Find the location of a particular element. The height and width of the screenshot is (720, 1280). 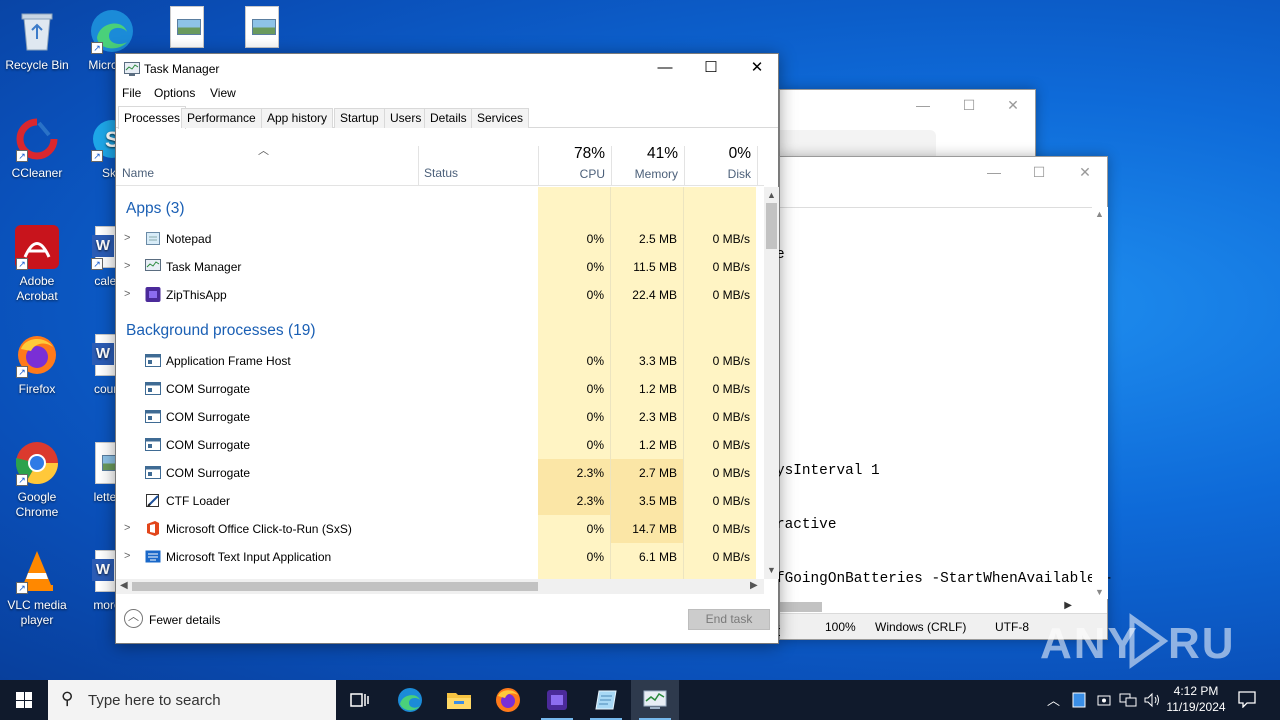

notepad-back-titlebar: — ☐ ✕ is located at coordinates (907, 106).